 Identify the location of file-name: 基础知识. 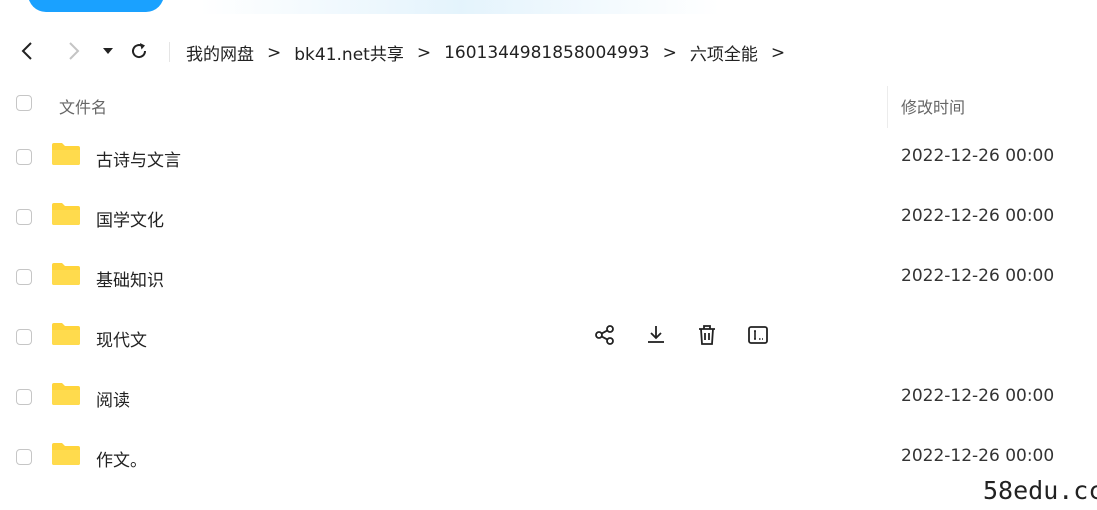
(130, 278).